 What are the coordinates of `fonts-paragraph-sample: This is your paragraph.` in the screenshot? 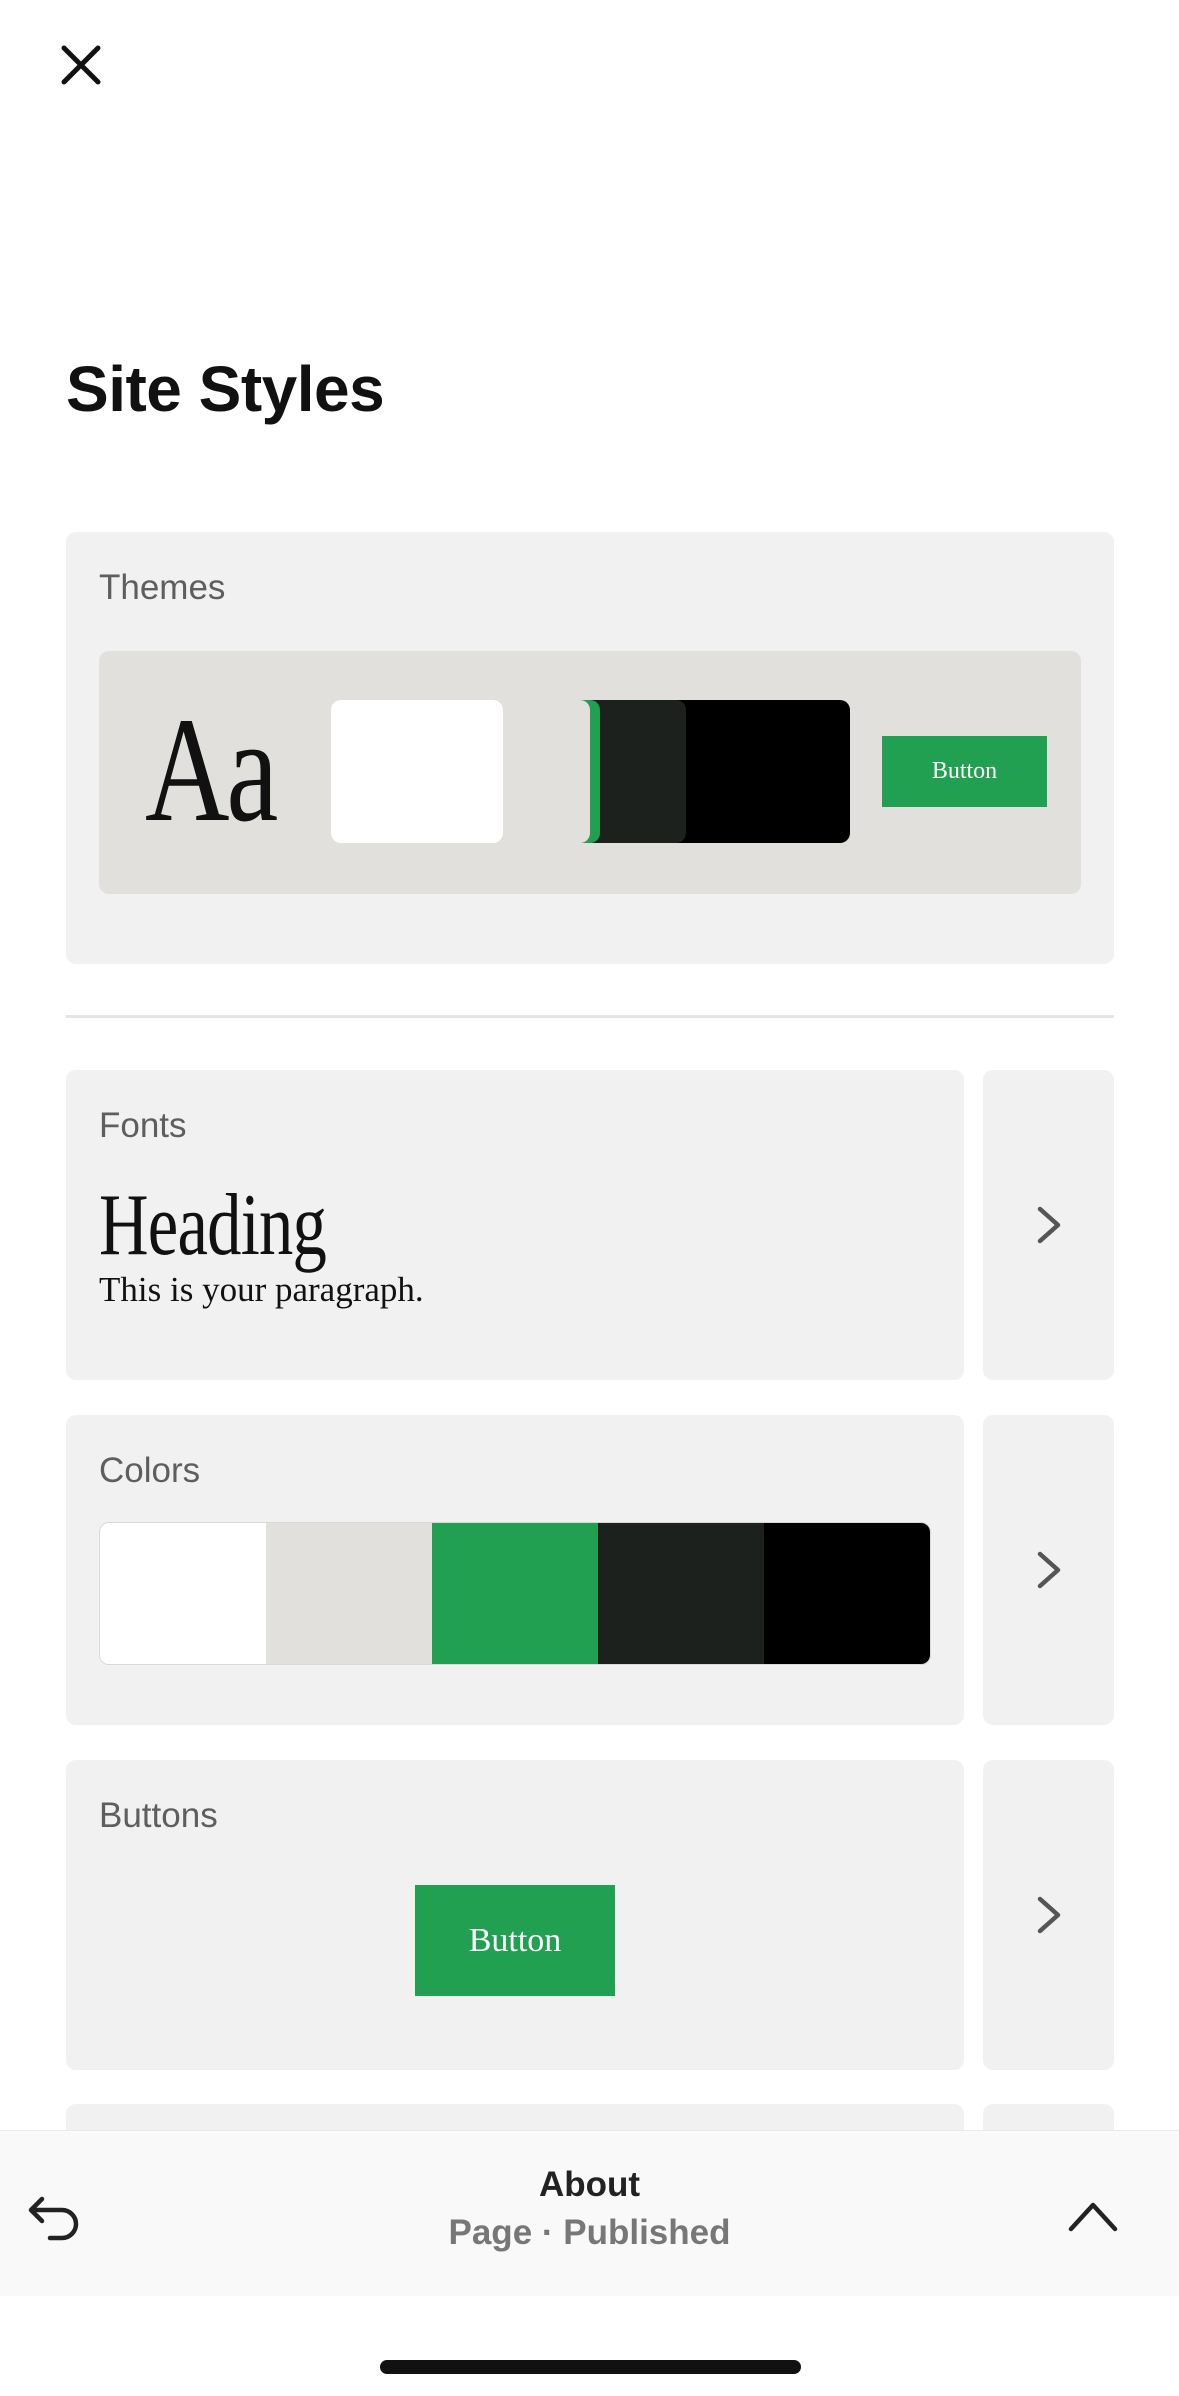 It's located at (261, 1289).